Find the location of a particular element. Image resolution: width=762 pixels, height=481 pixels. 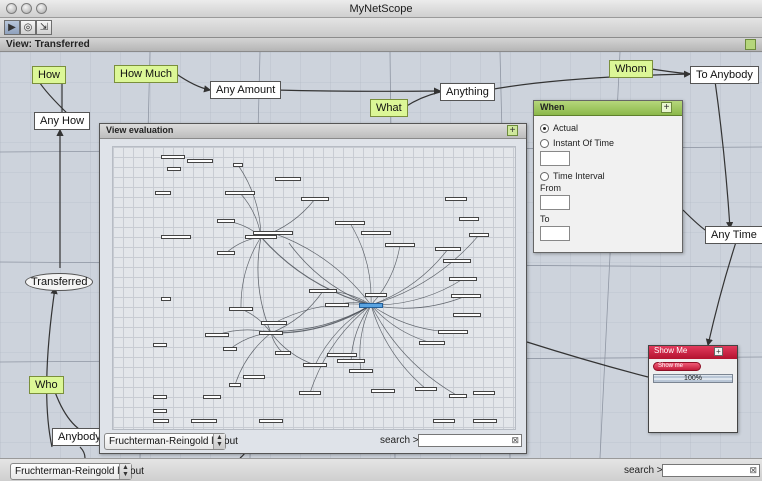

graph-tool-icon: ◎ is located at coordinates (28, 27).